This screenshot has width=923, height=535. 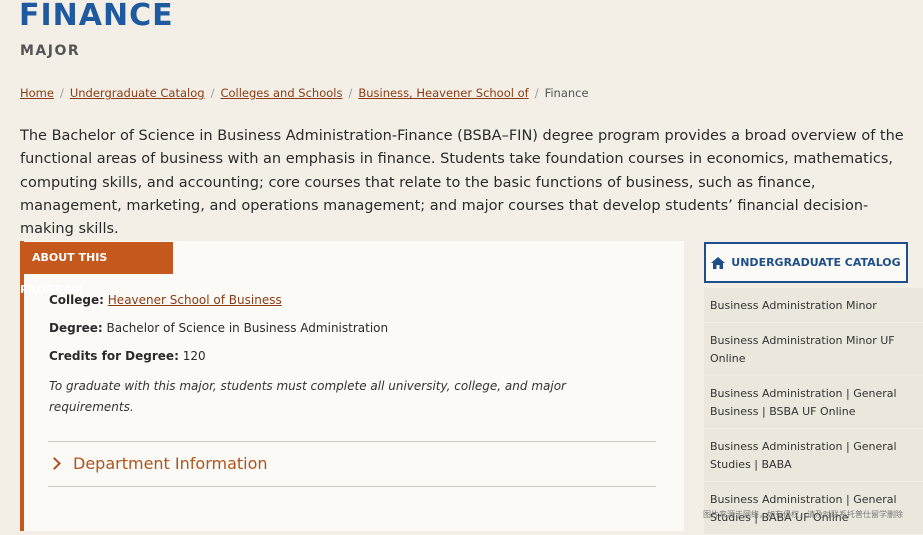 What do you see at coordinates (114, 356) in the screenshot?
I see `credits-label: Credits for Degree:` at bounding box center [114, 356].